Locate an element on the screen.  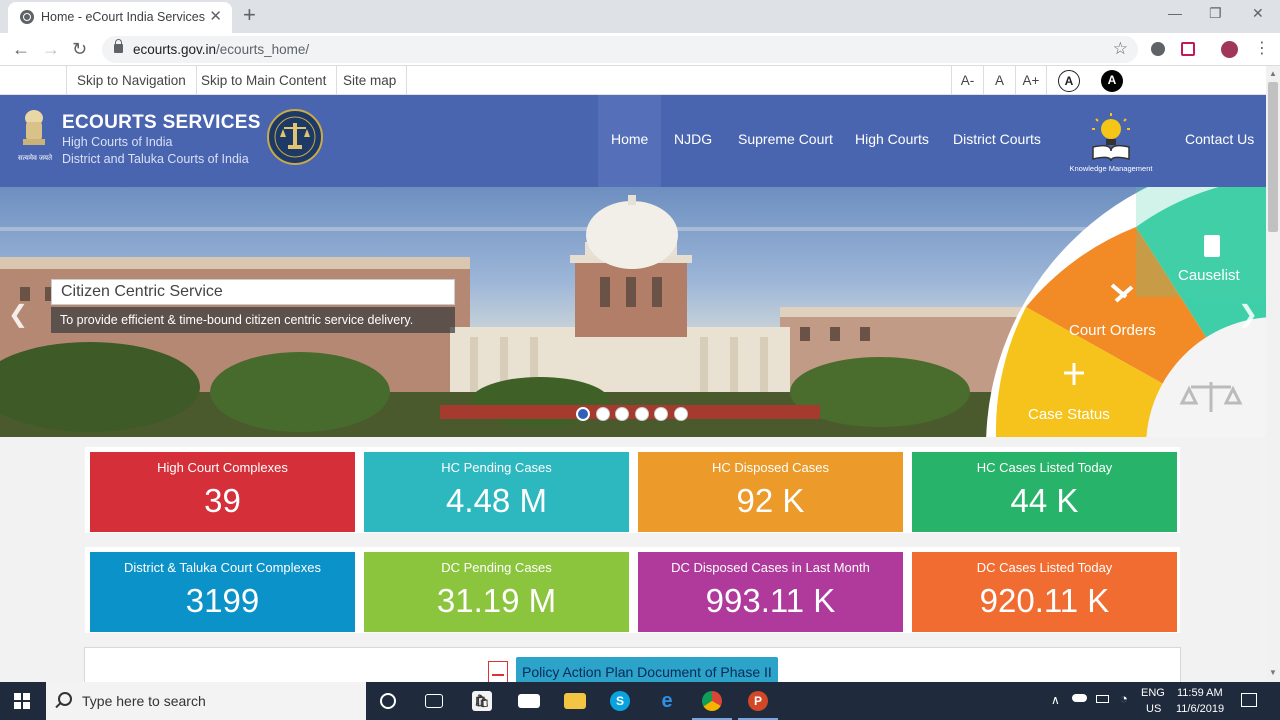
edge-icon: e is located at coordinates (667, 701).